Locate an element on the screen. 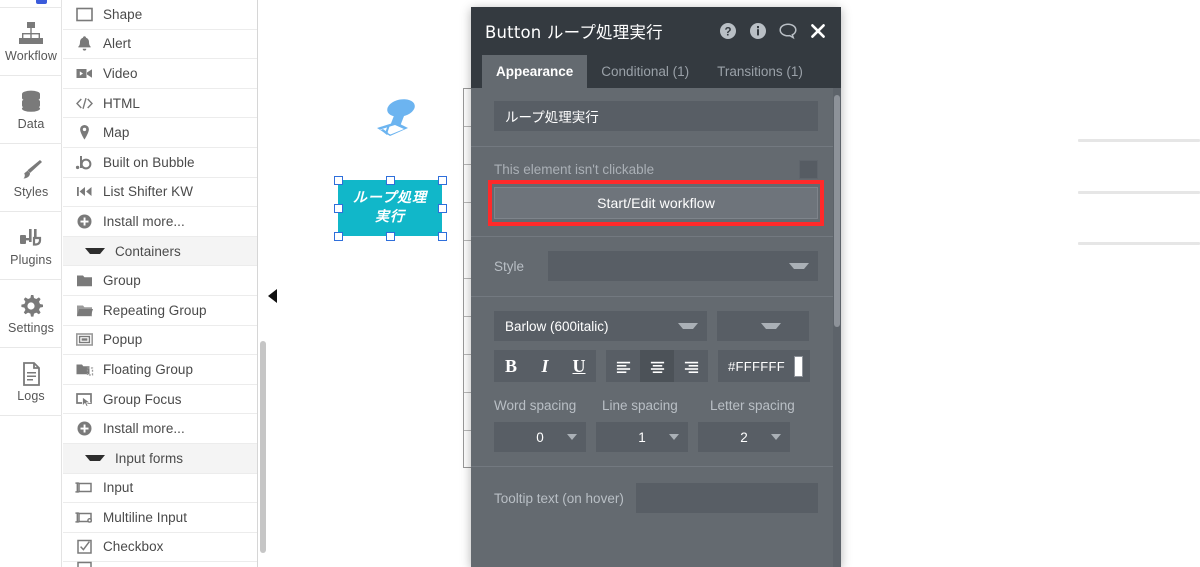  font-family-select: Barlow (600italic) is located at coordinates (600, 326).